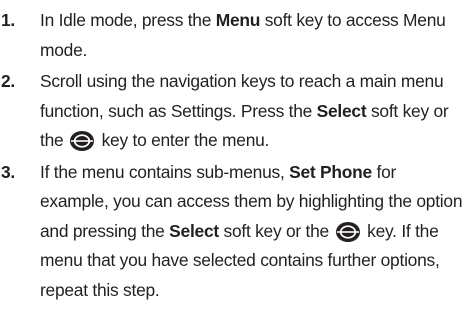 Image resolution: width=474 pixels, height=310 pixels. What do you see at coordinates (8, 20) in the screenshot?
I see `step-number: 1.` at bounding box center [8, 20].